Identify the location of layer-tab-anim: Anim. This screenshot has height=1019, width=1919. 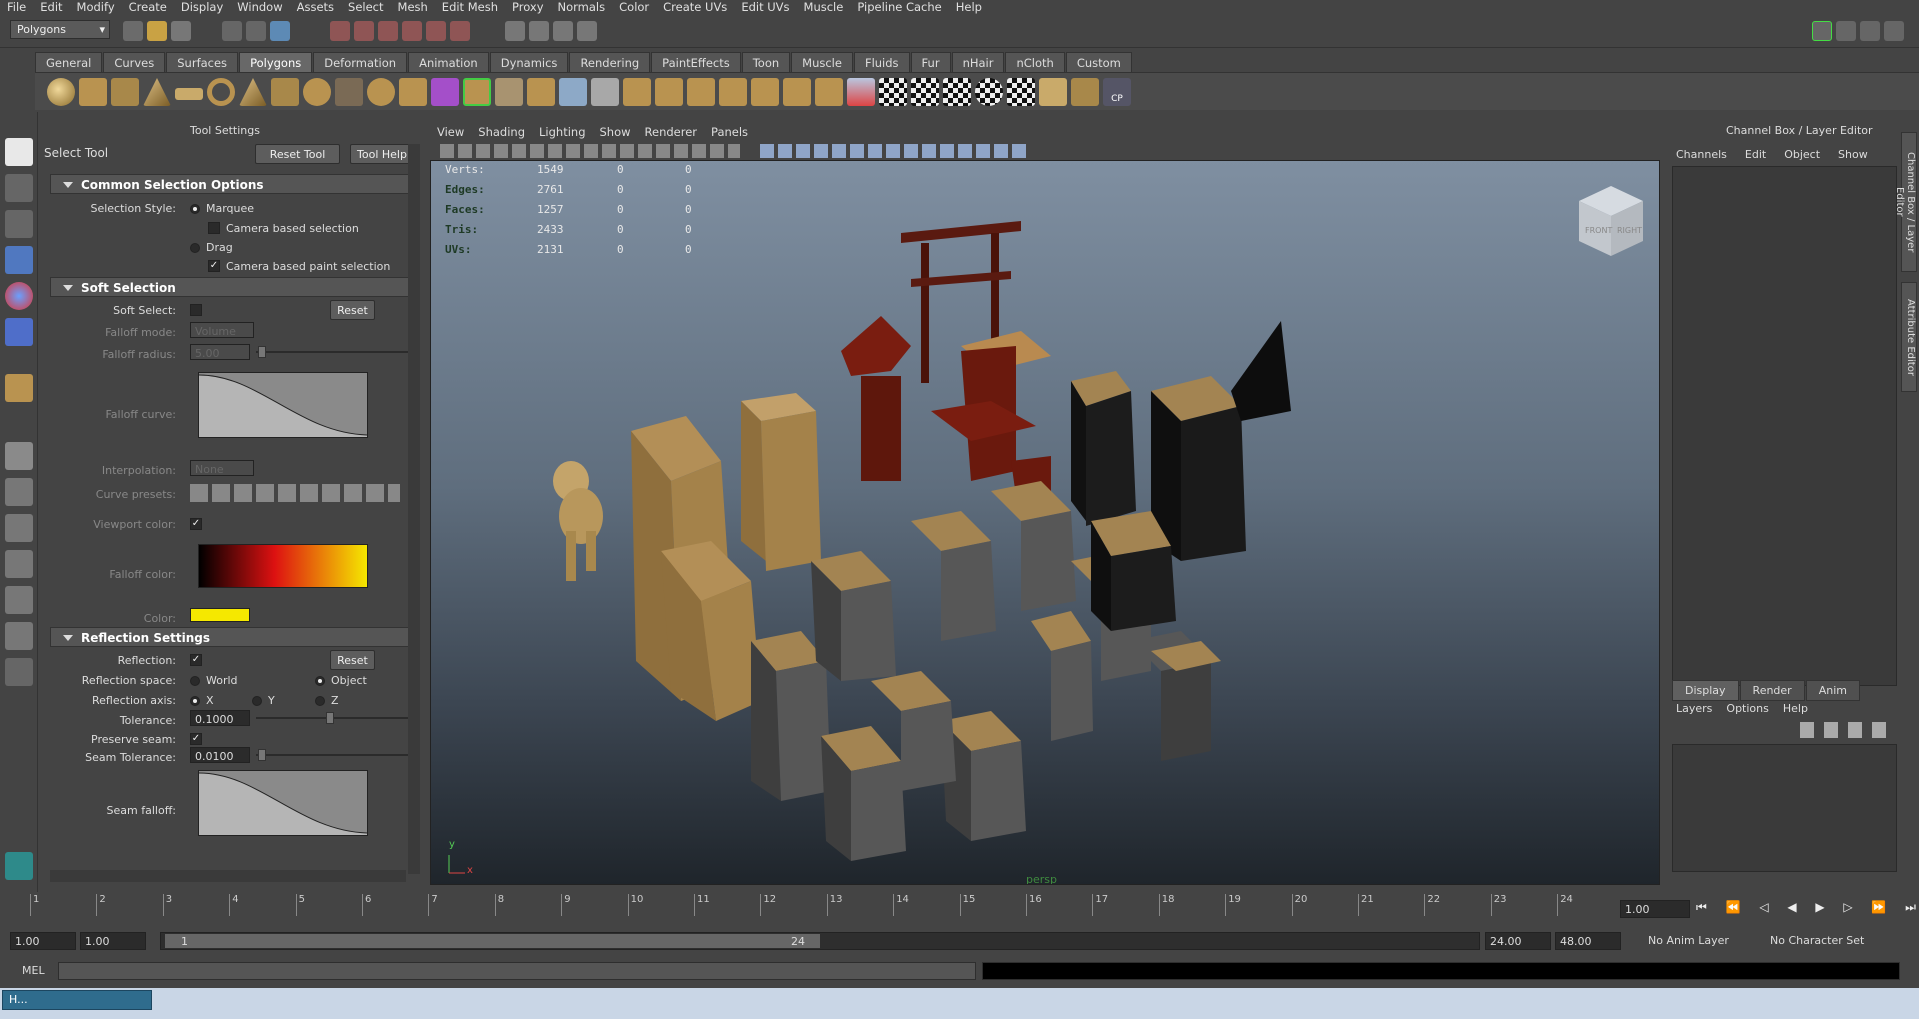
(1832, 690).